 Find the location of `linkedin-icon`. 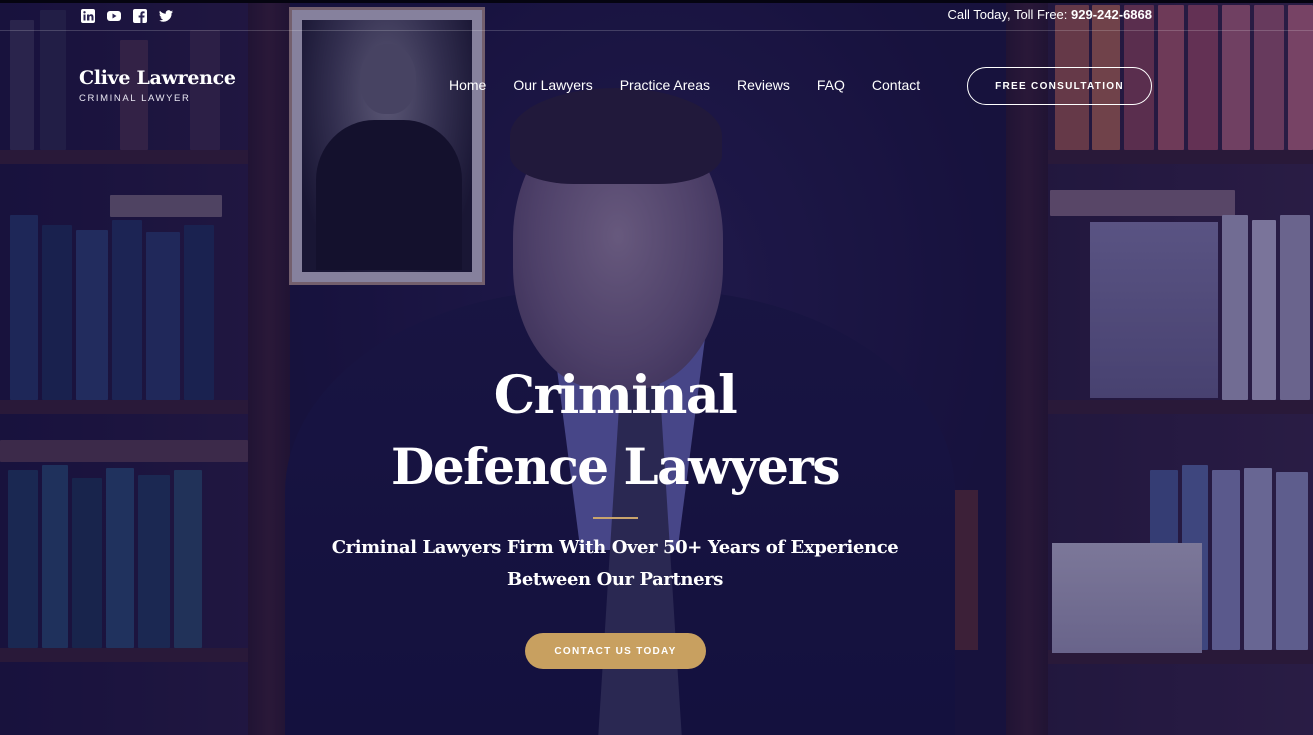

linkedin-icon is located at coordinates (88, 16).